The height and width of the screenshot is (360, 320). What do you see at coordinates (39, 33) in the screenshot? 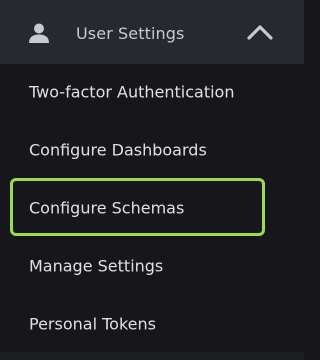
I see `user-icon` at bounding box center [39, 33].